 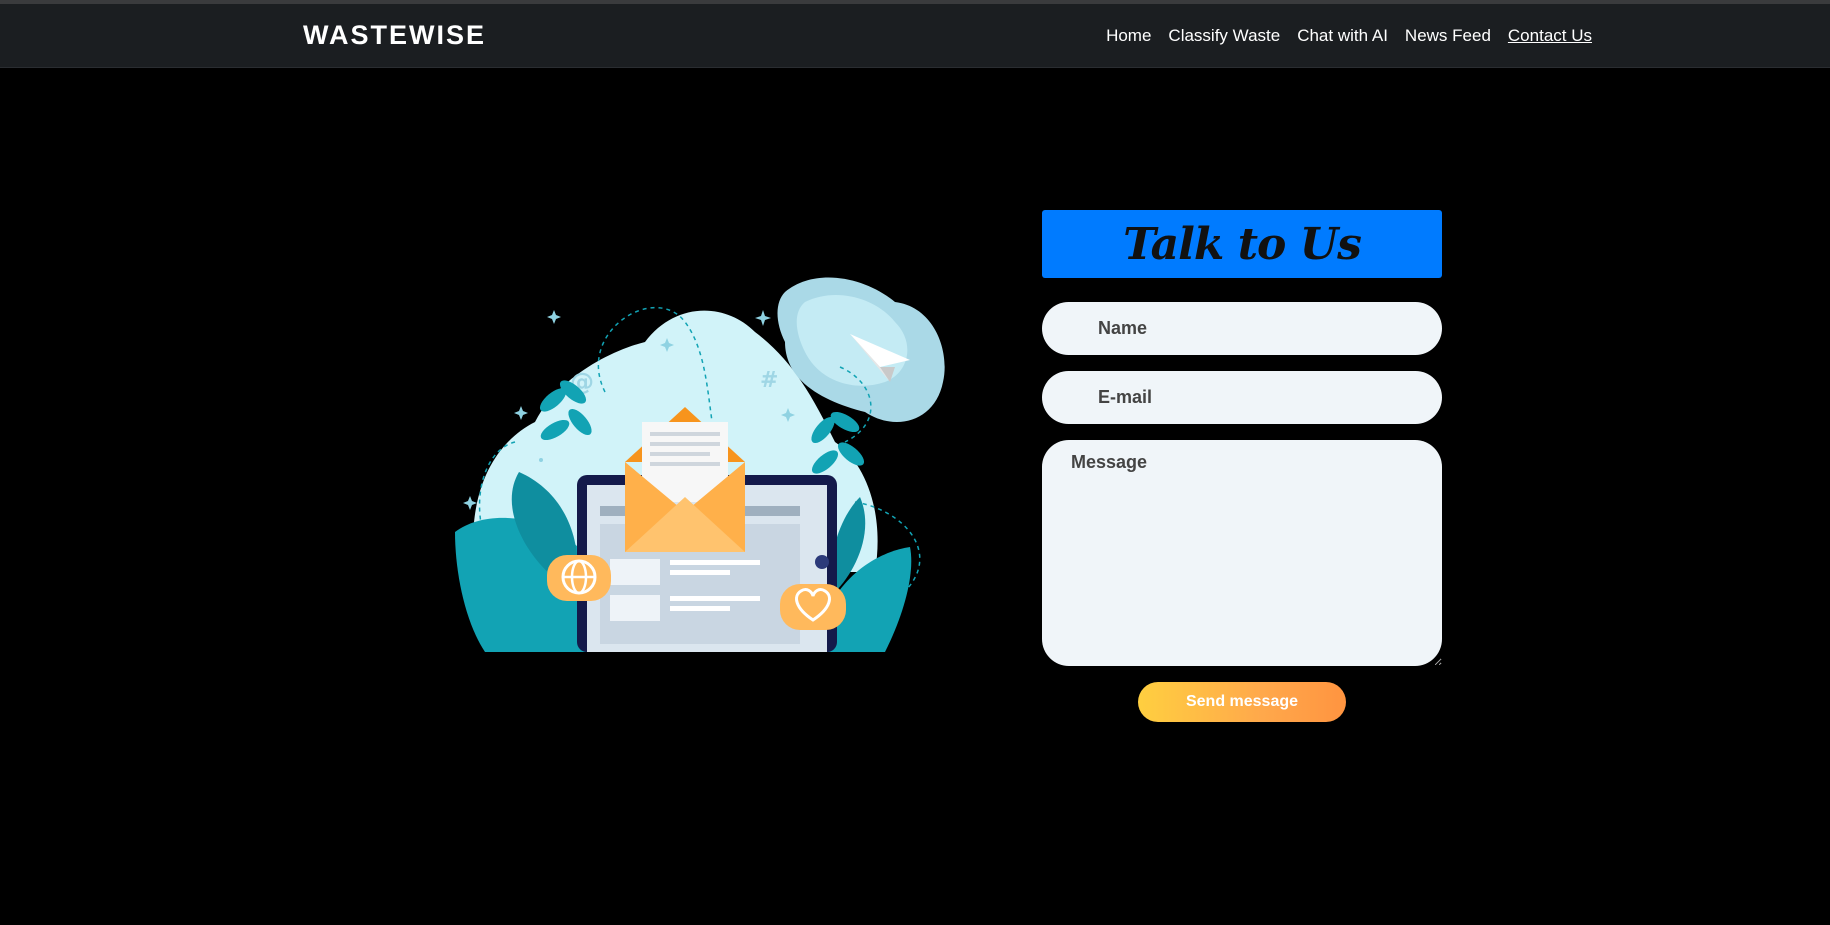 What do you see at coordinates (1342, 36) in the screenshot?
I see `nav-link-chat-with-ai: Chat with AI` at bounding box center [1342, 36].